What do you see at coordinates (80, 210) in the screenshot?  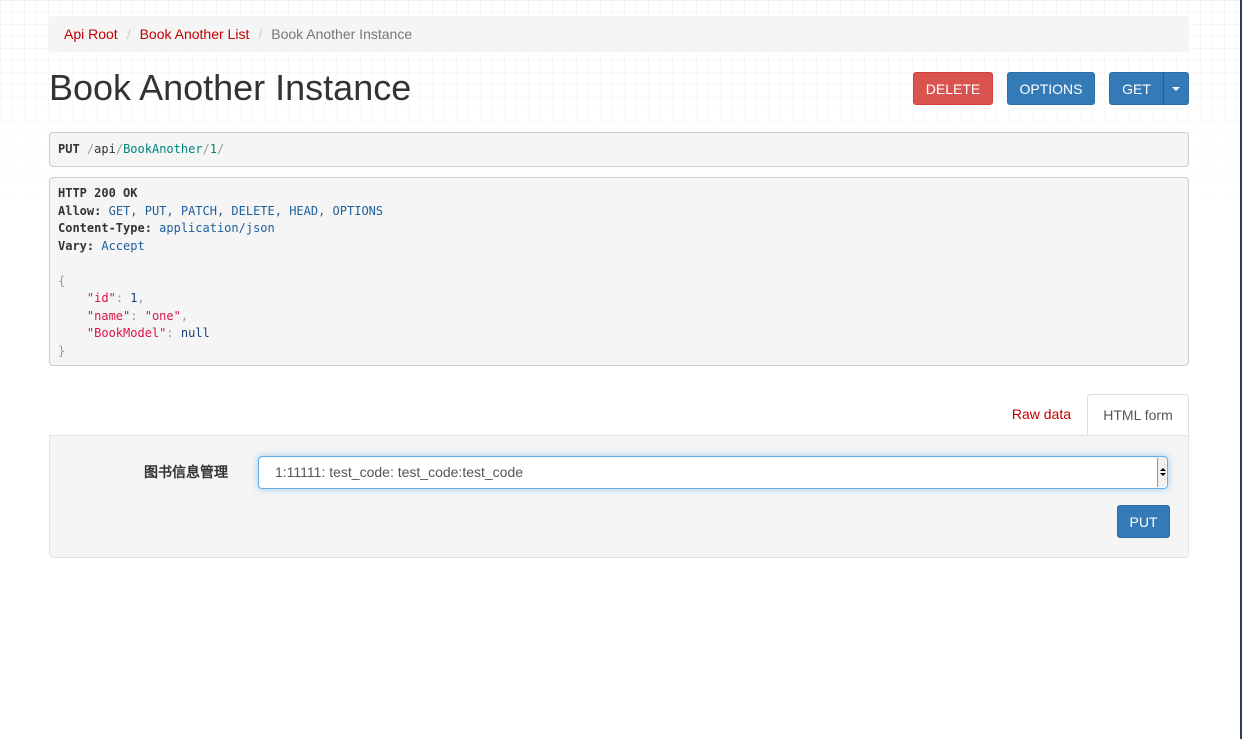 I see `header-key: Allow:` at bounding box center [80, 210].